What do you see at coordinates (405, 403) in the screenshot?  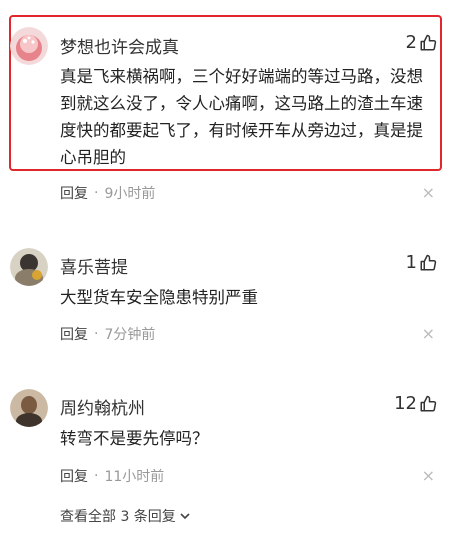 I see `like-count: 12` at bounding box center [405, 403].